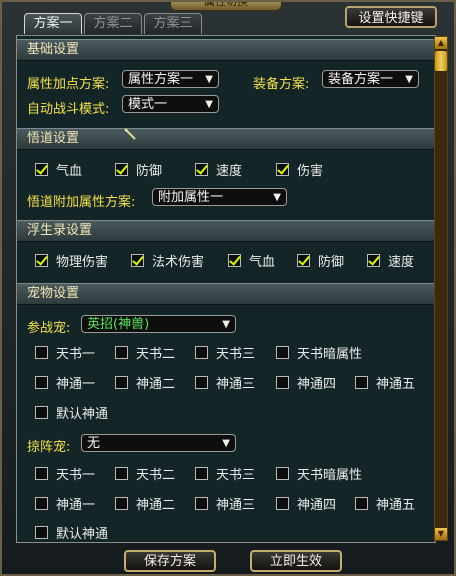 The height and width of the screenshot is (576, 456). Describe the element at coordinates (145, 473) in the screenshot. I see `formation-pet-option: 天书二` at that location.